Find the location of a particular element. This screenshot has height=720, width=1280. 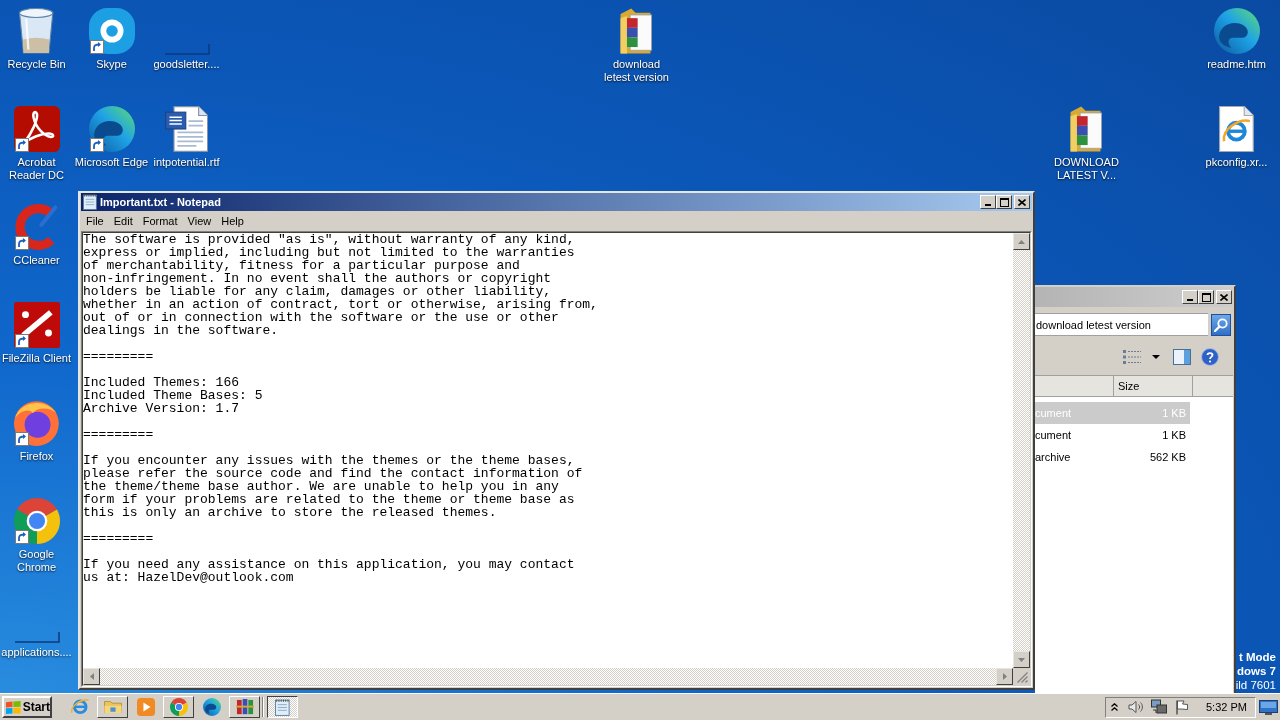

play-icon is located at coordinates (145, 707).